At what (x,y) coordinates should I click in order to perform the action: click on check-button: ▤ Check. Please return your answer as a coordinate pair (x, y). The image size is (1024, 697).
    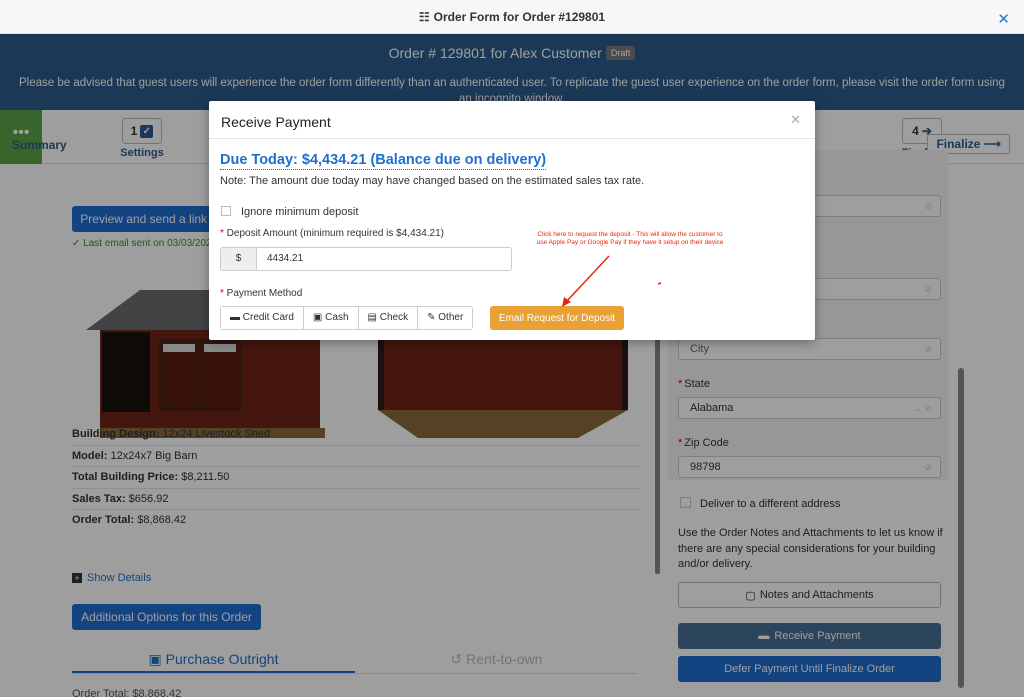
    Looking at the image, I should click on (388, 318).